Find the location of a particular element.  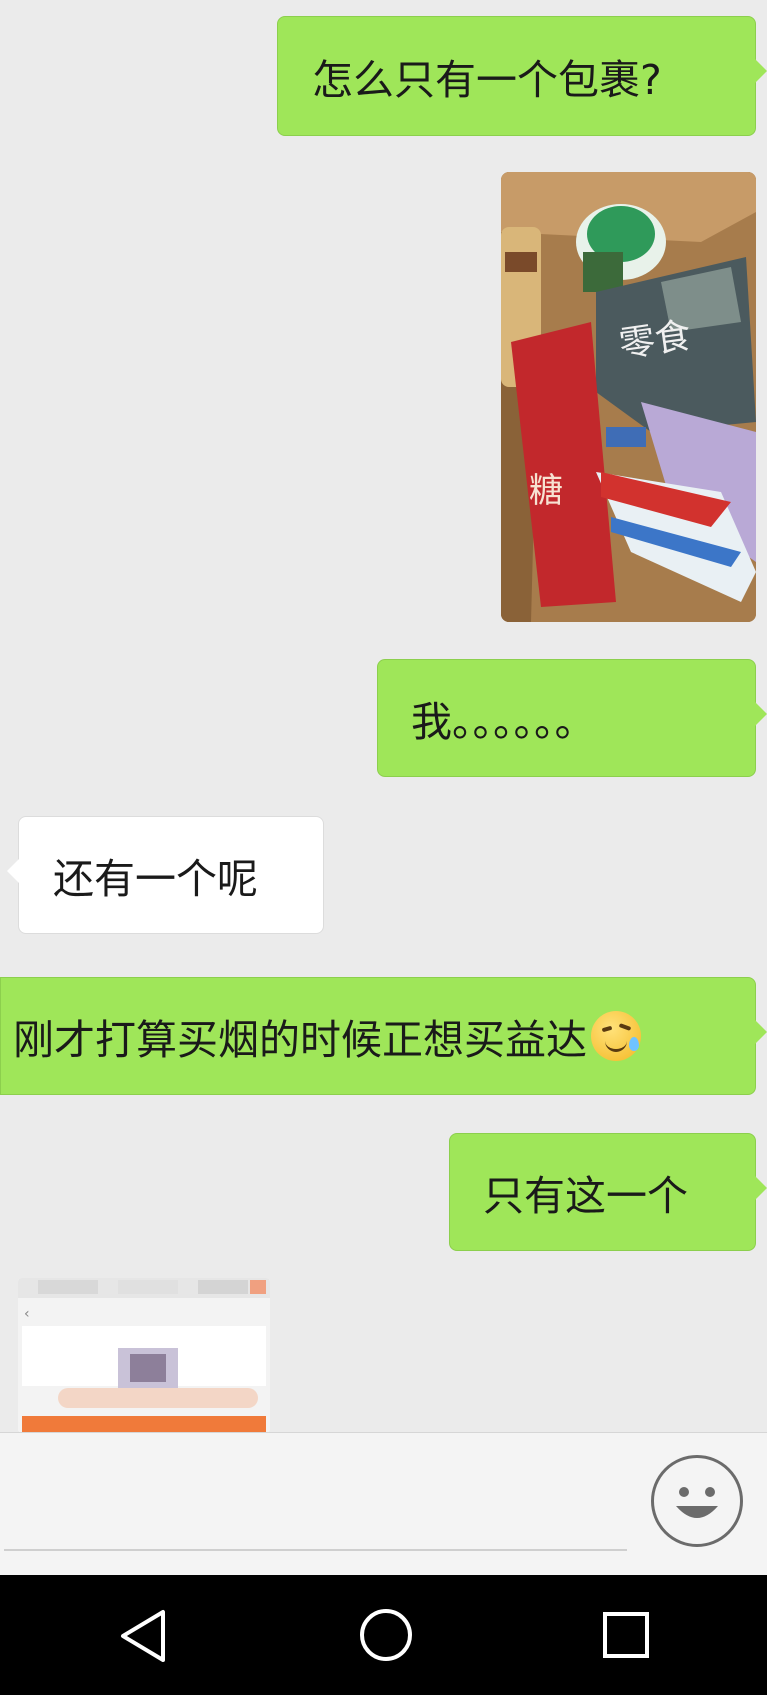

received-image-message: ‹ is located at coordinates (144, 1355).